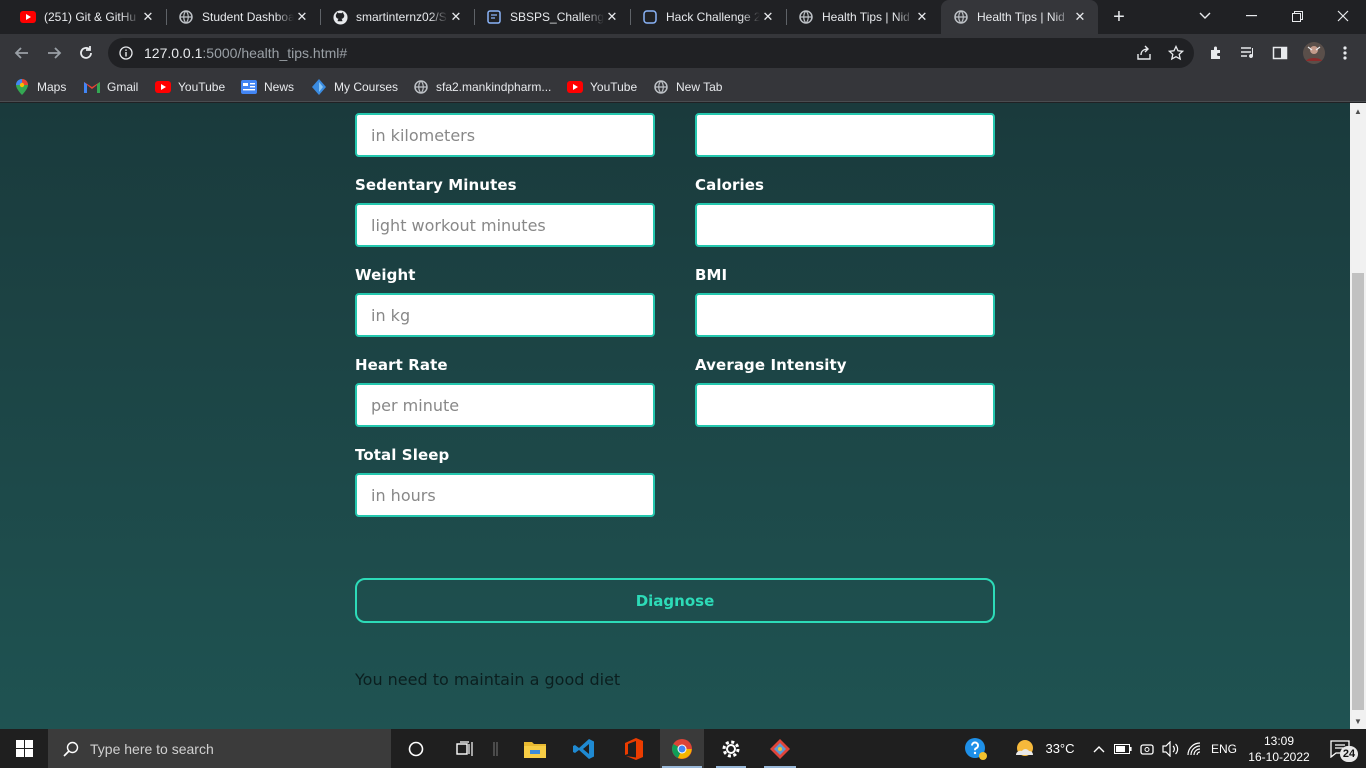 The height and width of the screenshot is (768, 1366). I want to click on tab-search-button, so click(1205, 16).